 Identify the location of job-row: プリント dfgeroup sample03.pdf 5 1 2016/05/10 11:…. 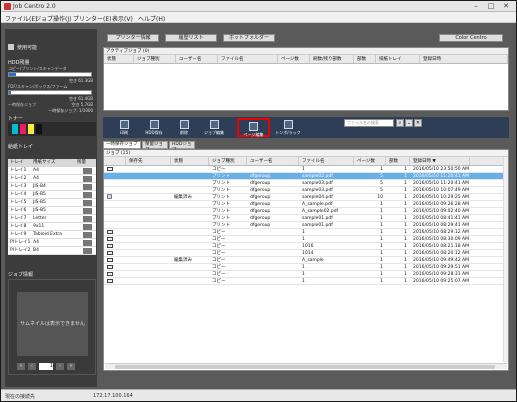
(306, 183).